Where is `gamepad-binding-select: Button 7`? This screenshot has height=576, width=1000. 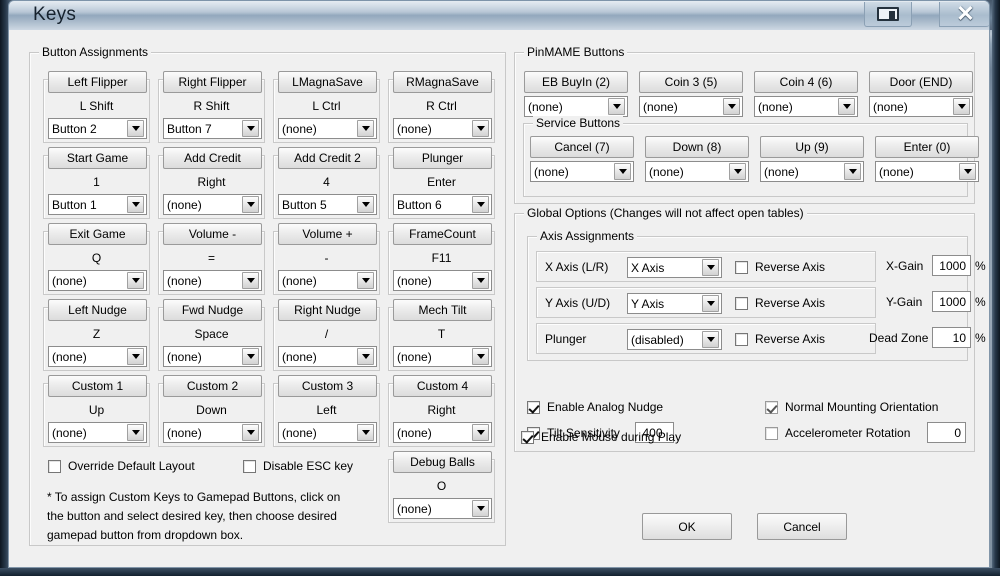
gamepad-binding-select: Button 7 is located at coordinates (212, 128).